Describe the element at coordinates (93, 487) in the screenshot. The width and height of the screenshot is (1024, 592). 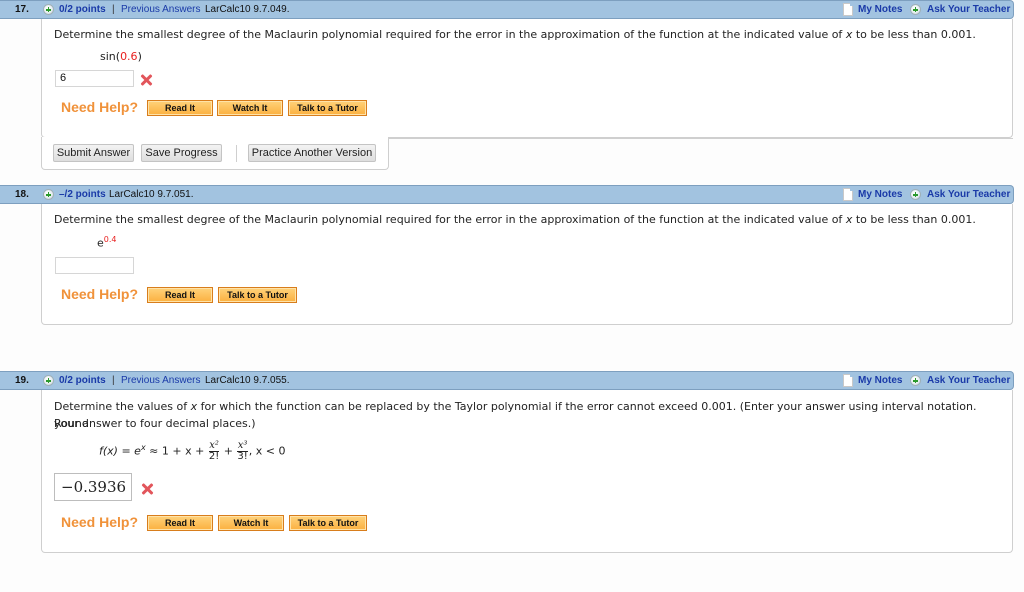
I see `answer-input: −0.3936` at that location.